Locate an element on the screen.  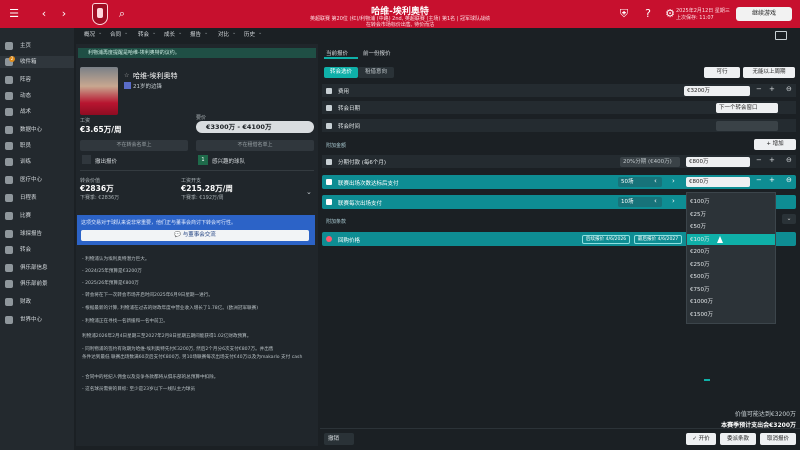
tab-previous-offer: 前一份报价 is located at coordinates (377, 53).